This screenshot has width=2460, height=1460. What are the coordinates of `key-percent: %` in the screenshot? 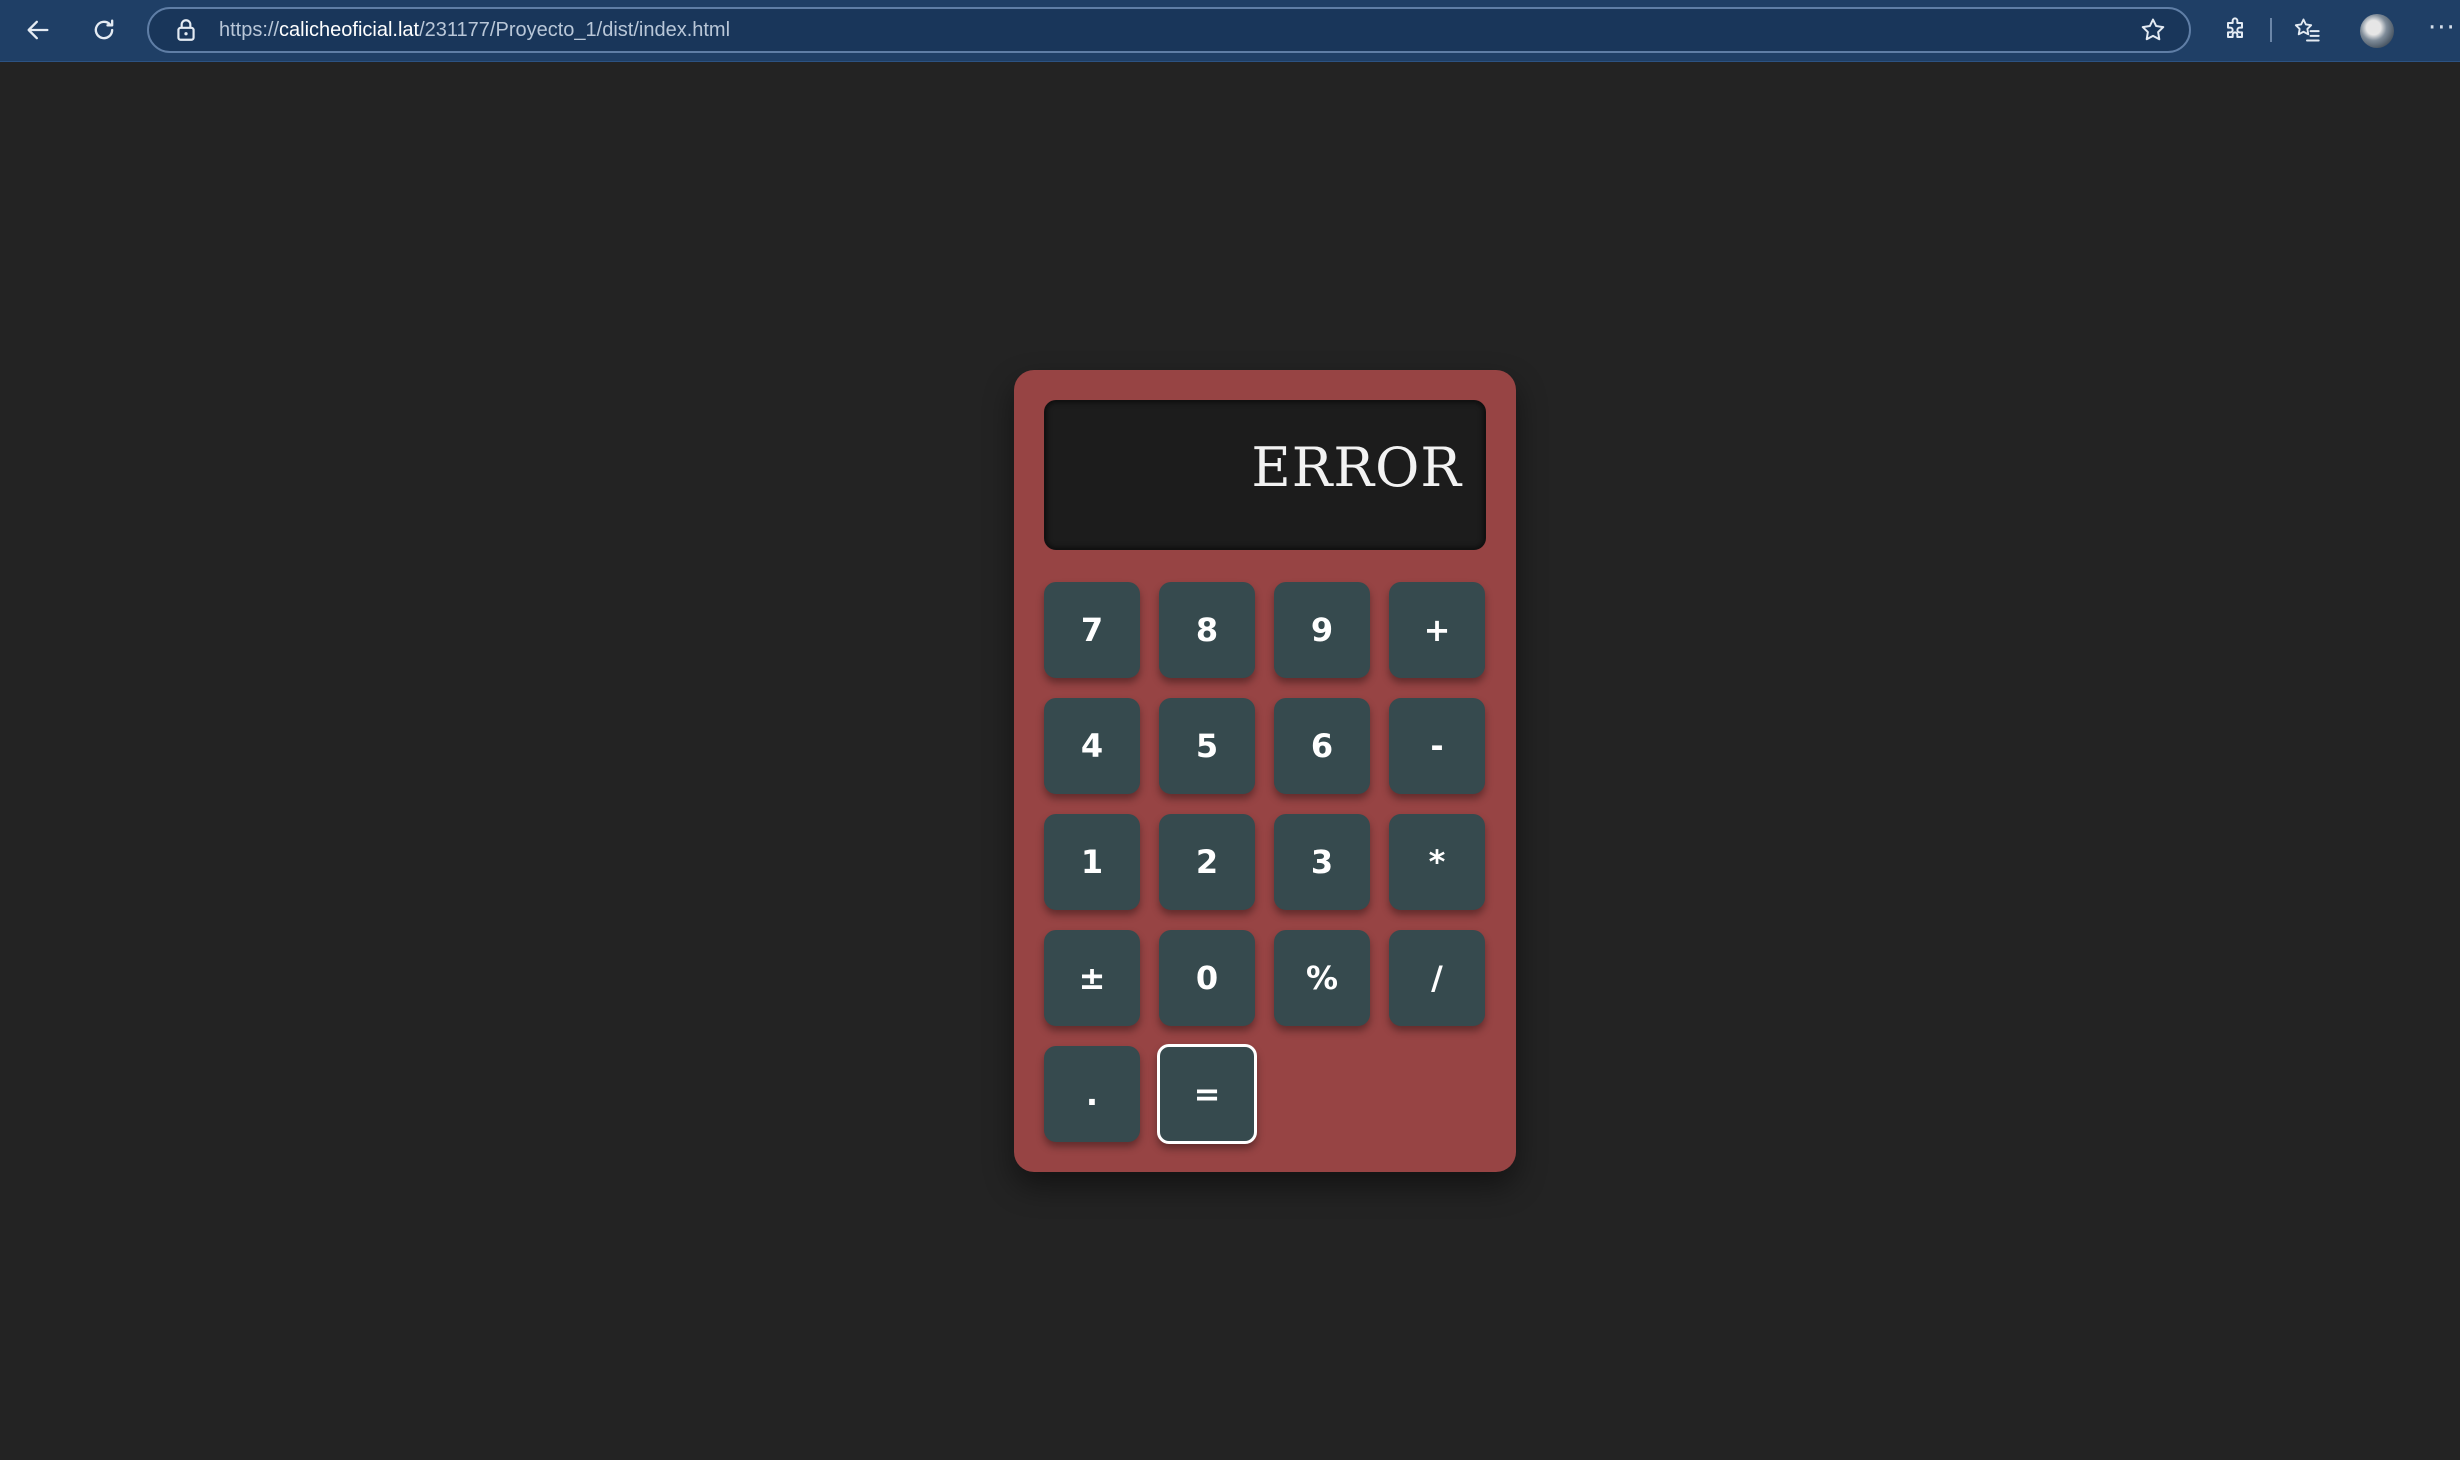 It's located at (1322, 978).